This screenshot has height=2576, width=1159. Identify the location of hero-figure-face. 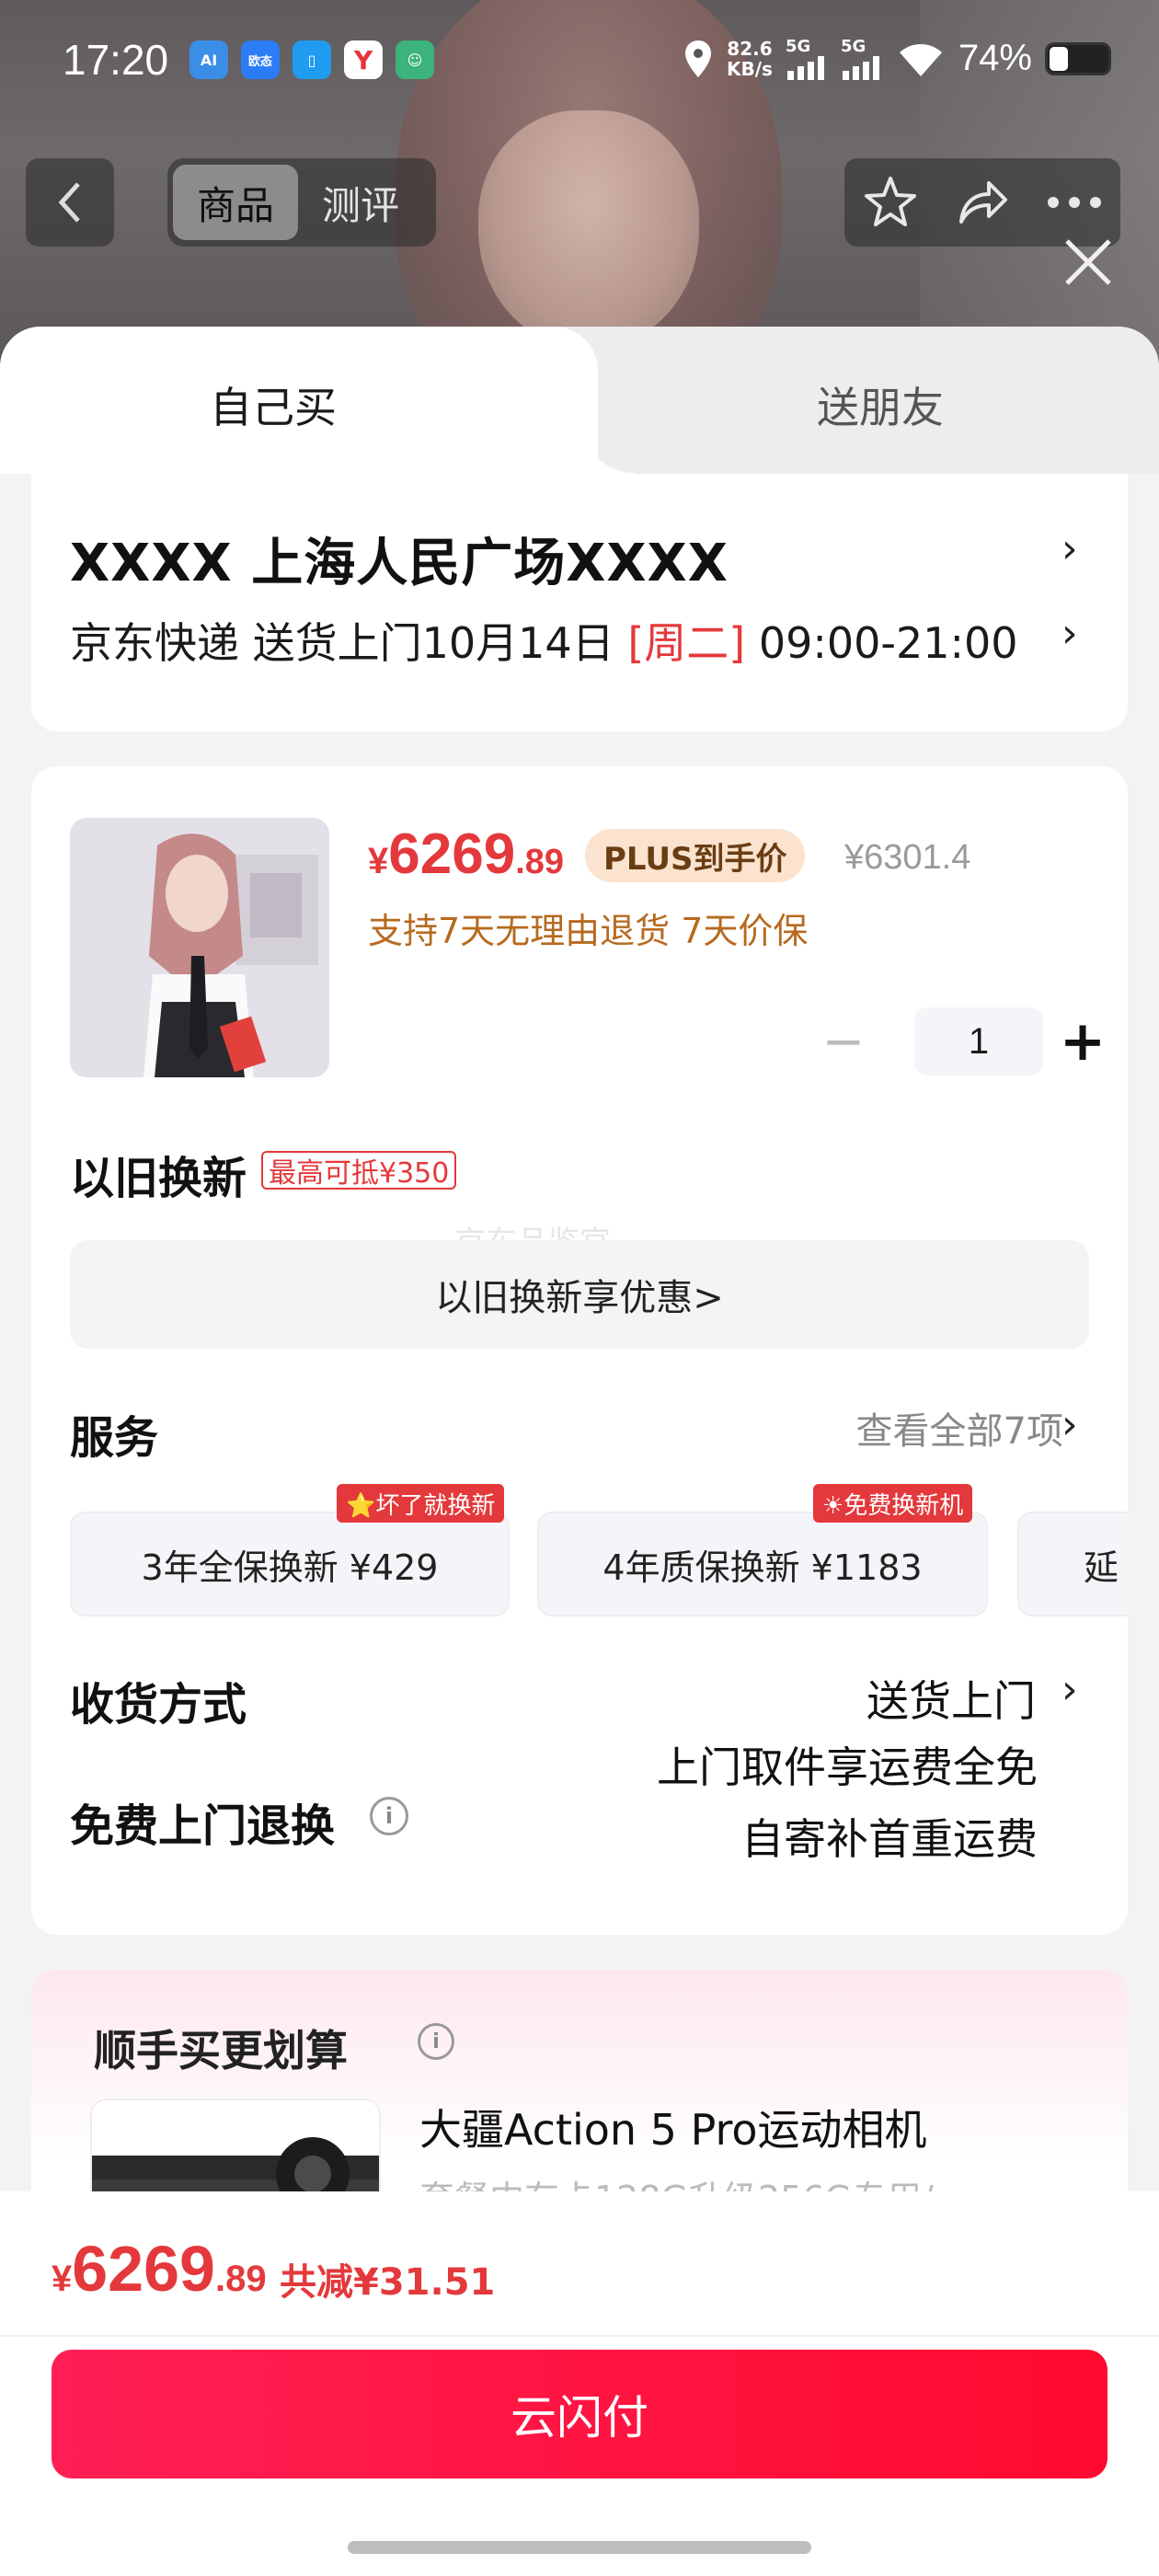
(588, 230).